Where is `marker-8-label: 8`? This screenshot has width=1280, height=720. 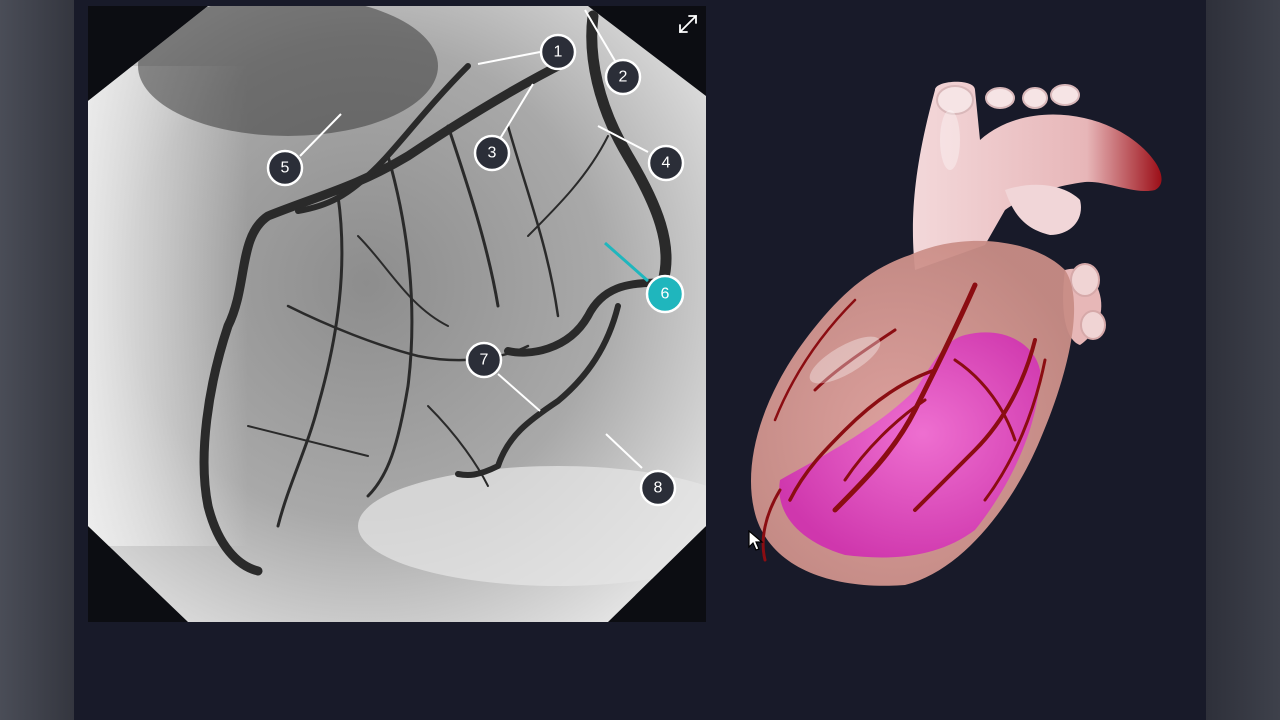
marker-8-label: 8 is located at coordinates (658, 488).